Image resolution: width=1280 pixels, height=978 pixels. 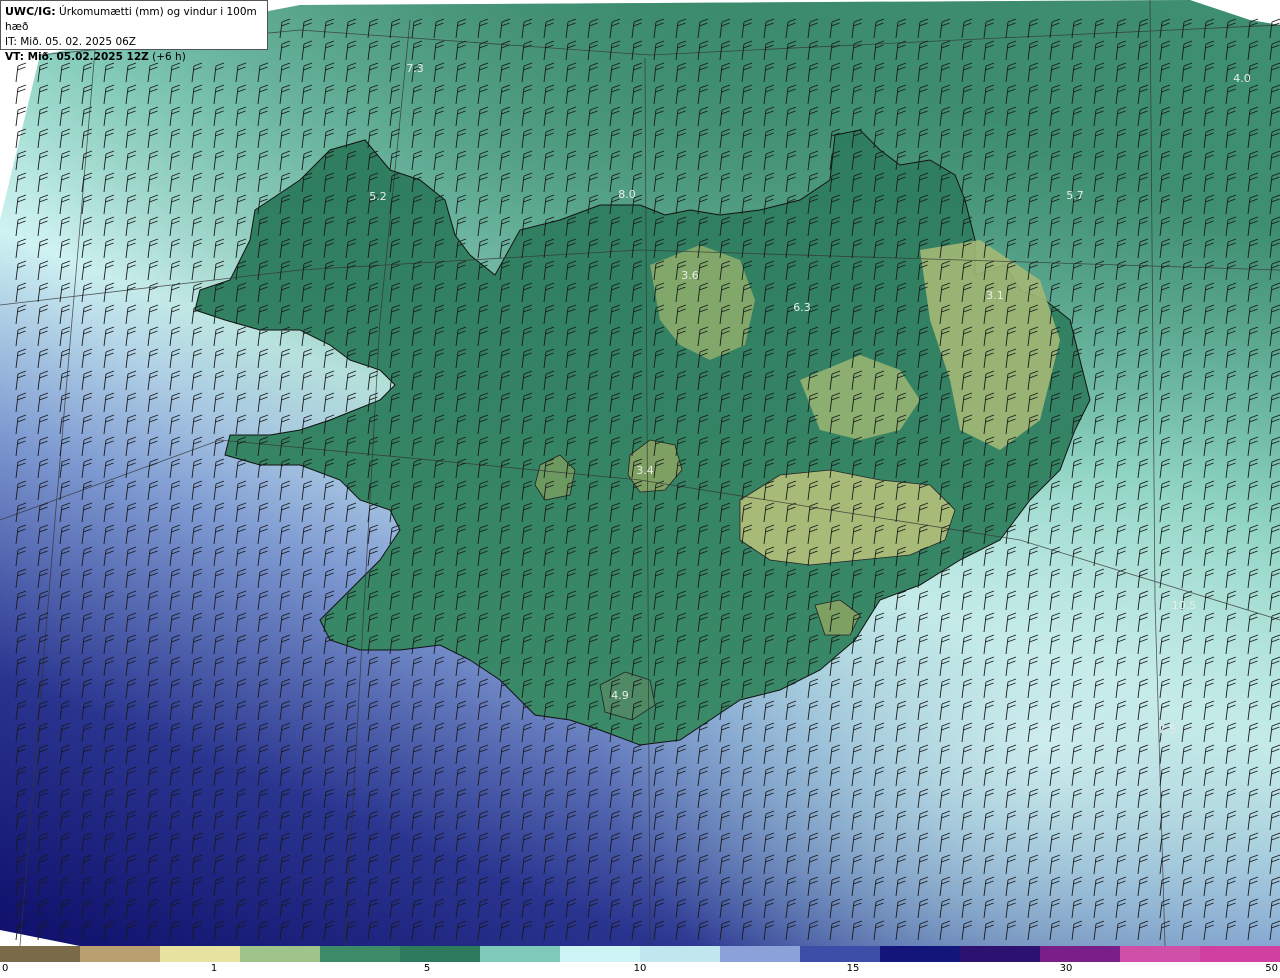 I want to click on colorbar-tick-label: 5, so click(x=427, y=968).